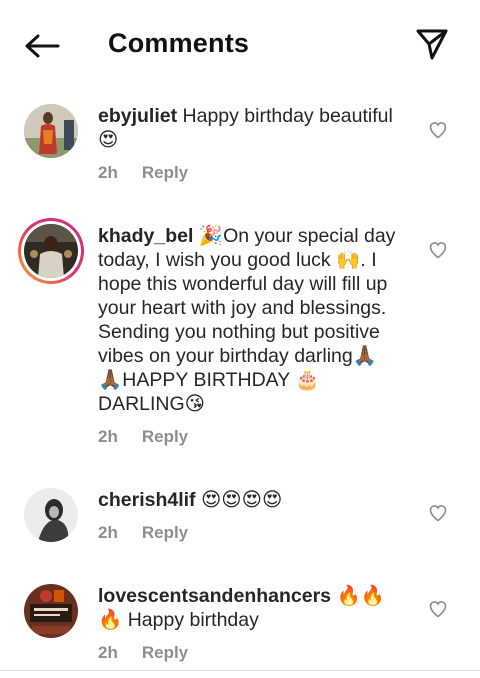  What do you see at coordinates (240, 670) in the screenshot?
I see `divider` at bounding box center [240, 670].